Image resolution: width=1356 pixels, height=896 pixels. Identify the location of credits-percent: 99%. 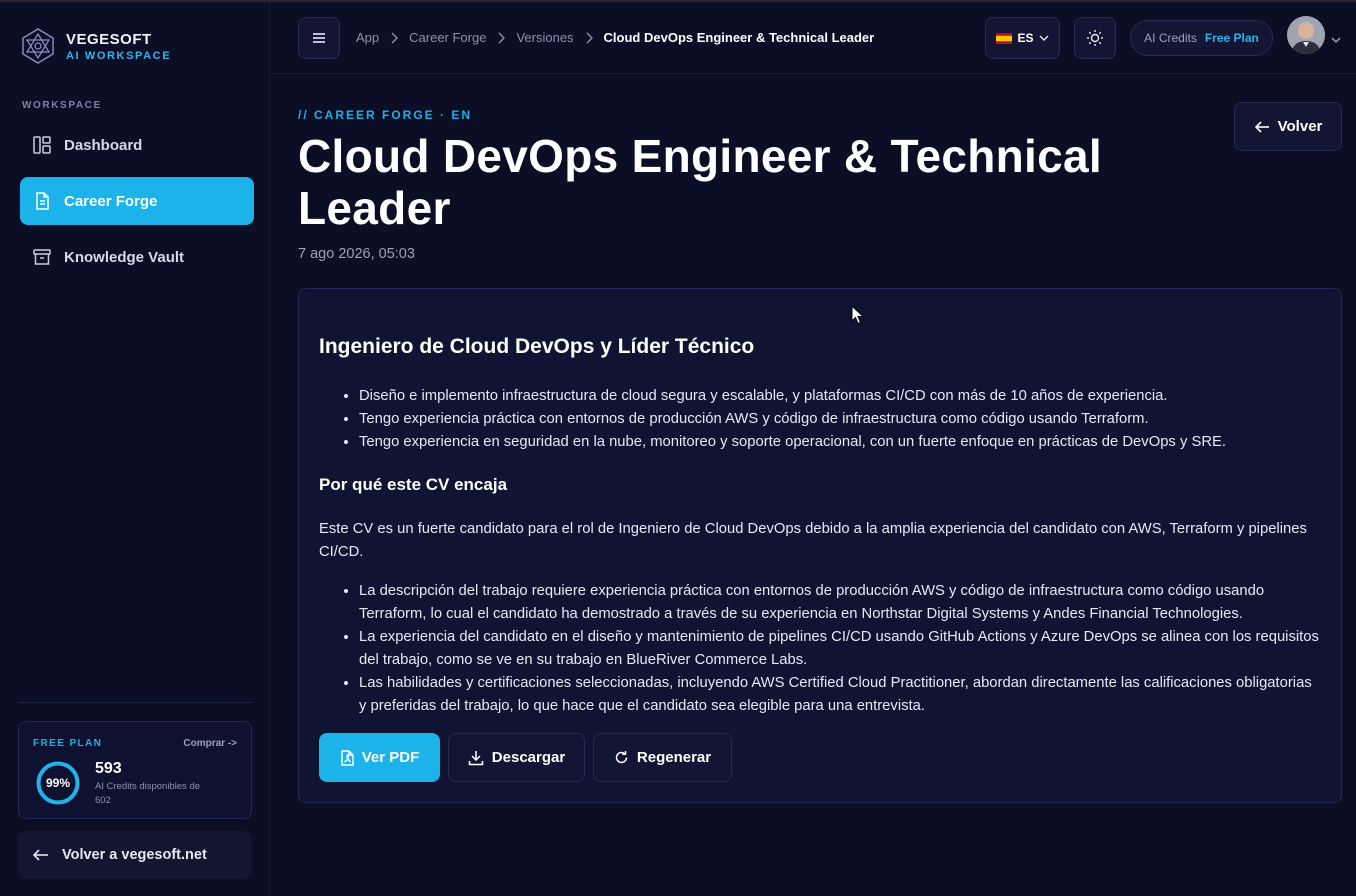
(58, 783).